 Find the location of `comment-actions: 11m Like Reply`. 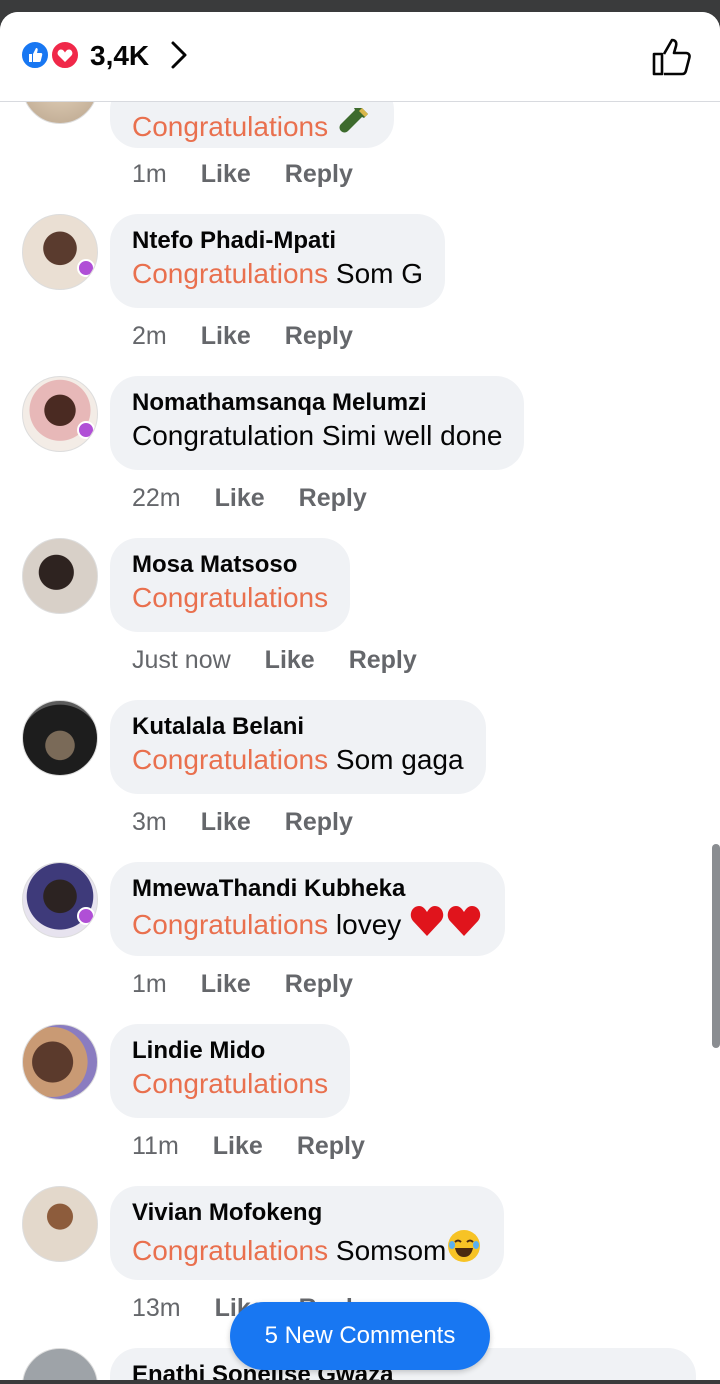

comment-actions: 11m Like Reply is located at coordinates (265, 1146).